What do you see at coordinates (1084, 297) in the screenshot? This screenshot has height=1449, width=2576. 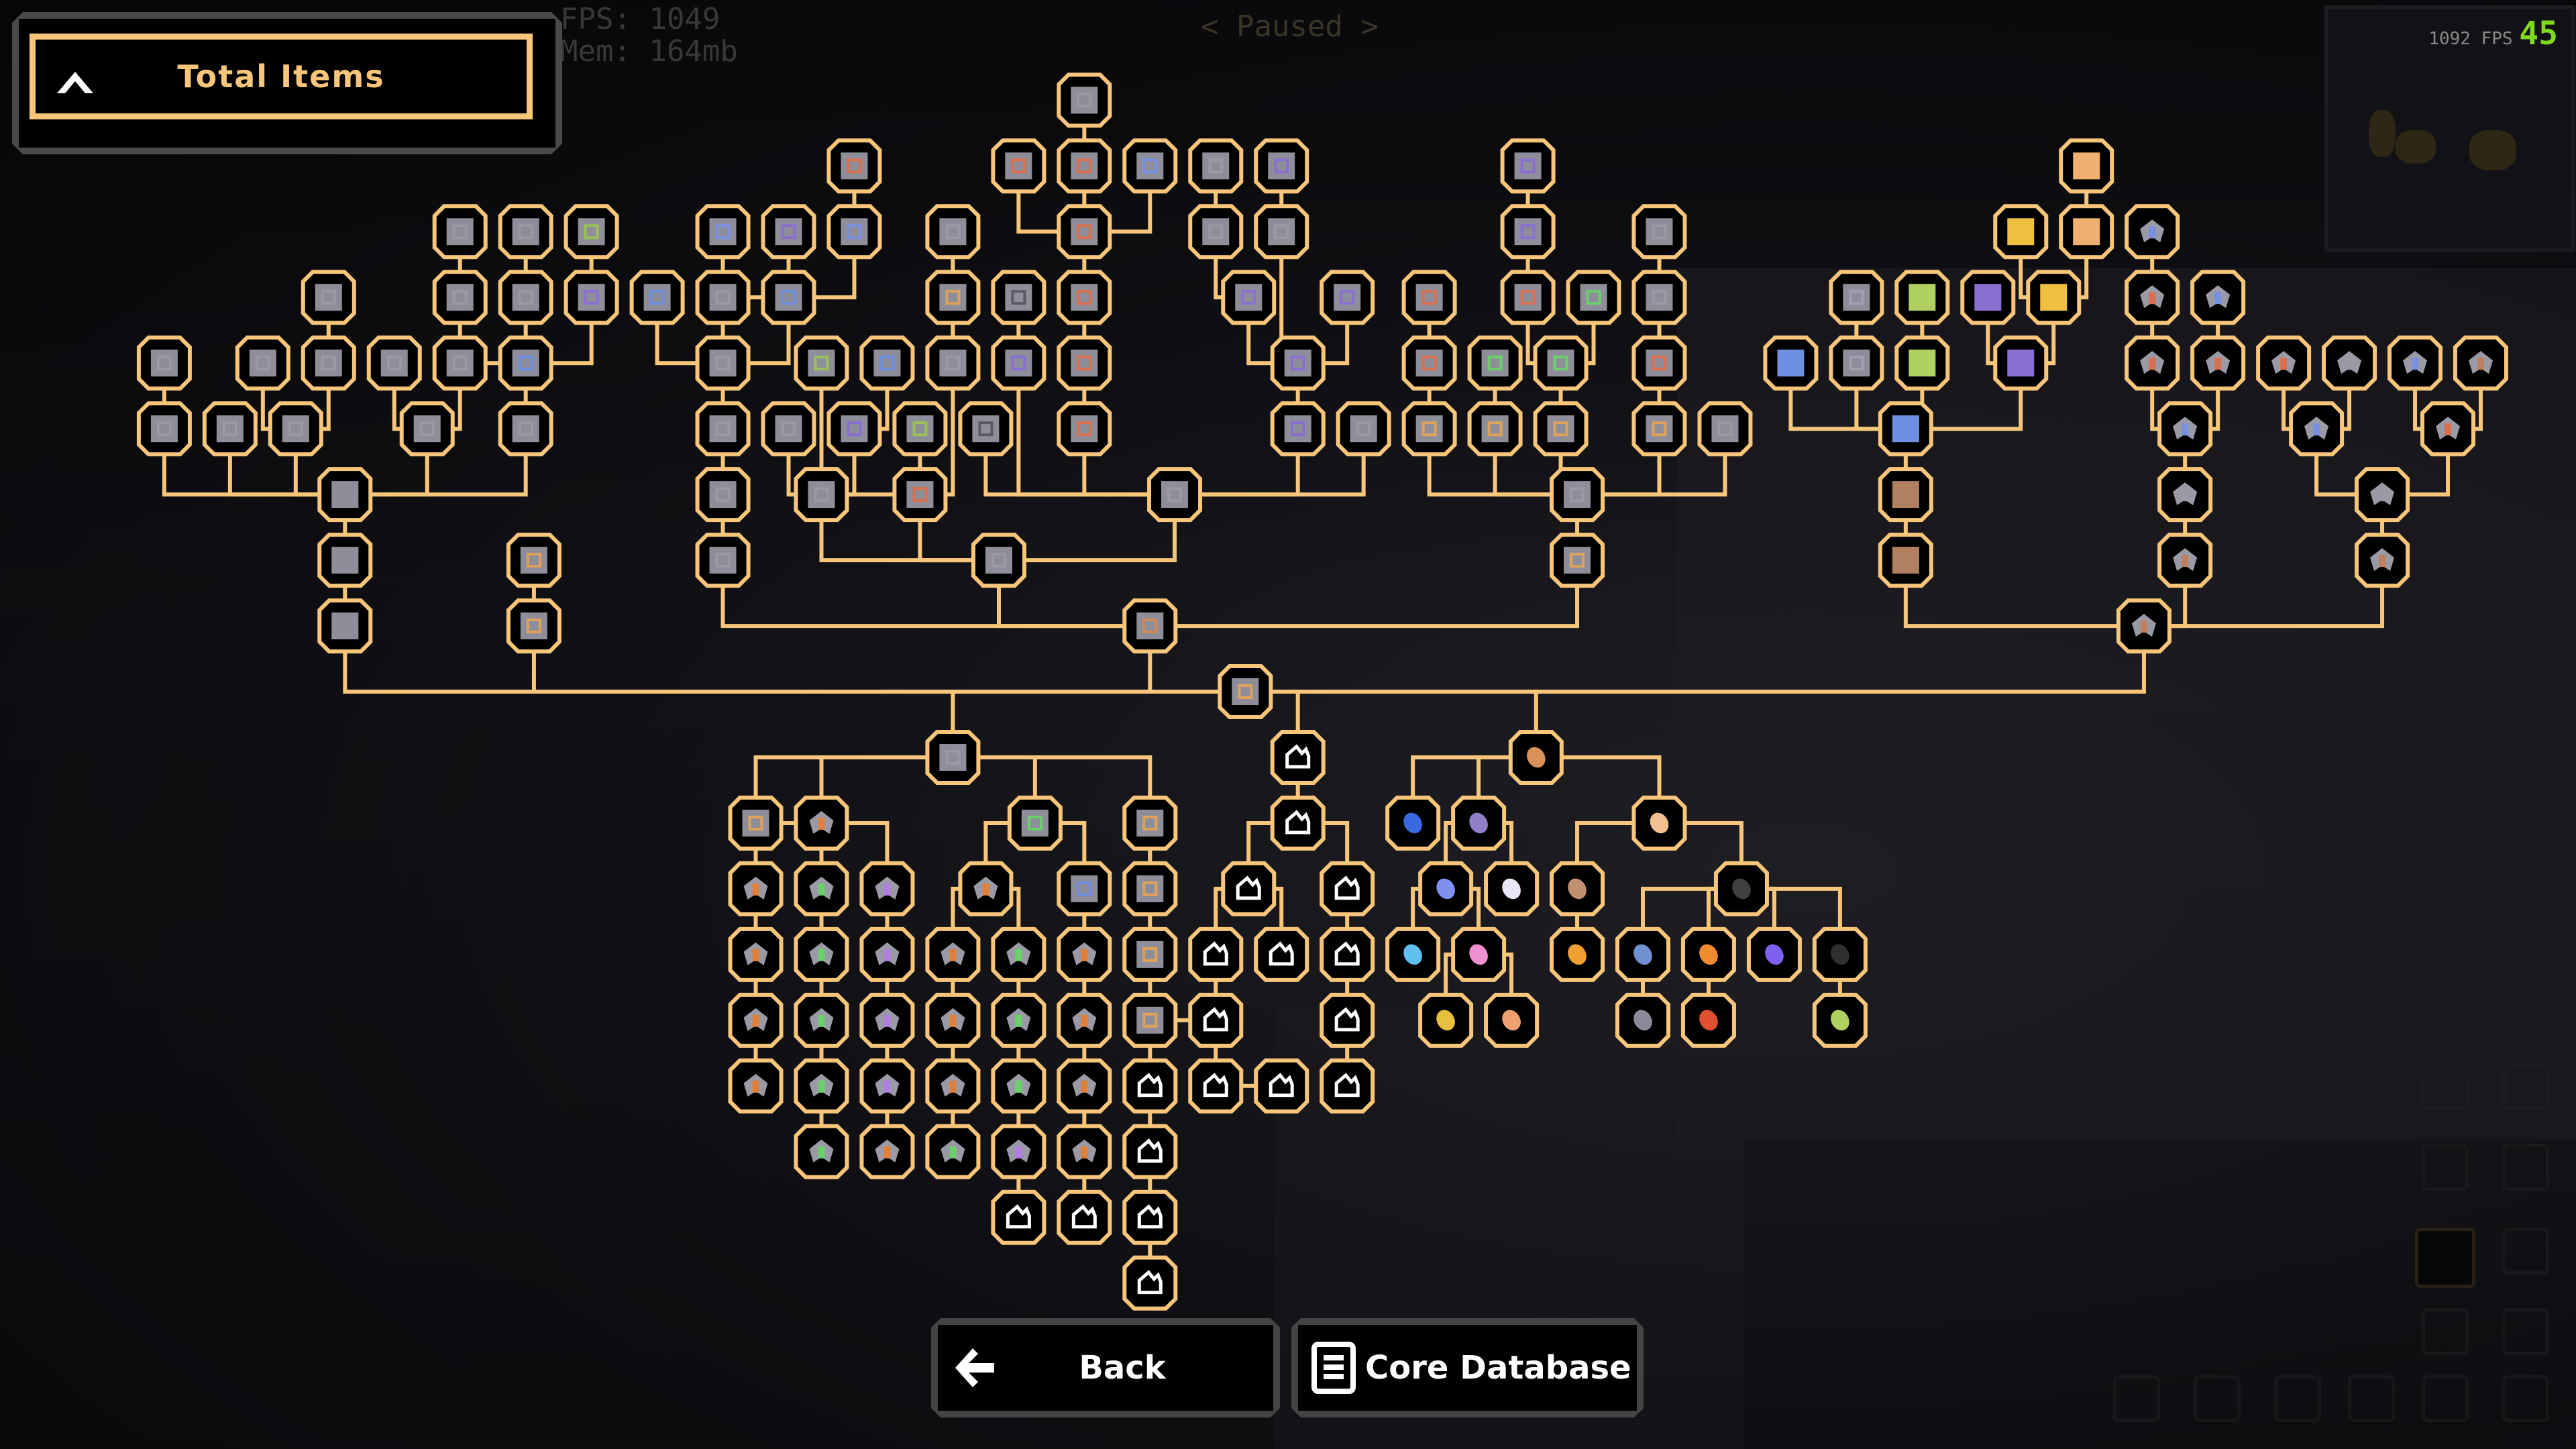 I see `tree-node-block-red` at bounding box center [1084, 297].